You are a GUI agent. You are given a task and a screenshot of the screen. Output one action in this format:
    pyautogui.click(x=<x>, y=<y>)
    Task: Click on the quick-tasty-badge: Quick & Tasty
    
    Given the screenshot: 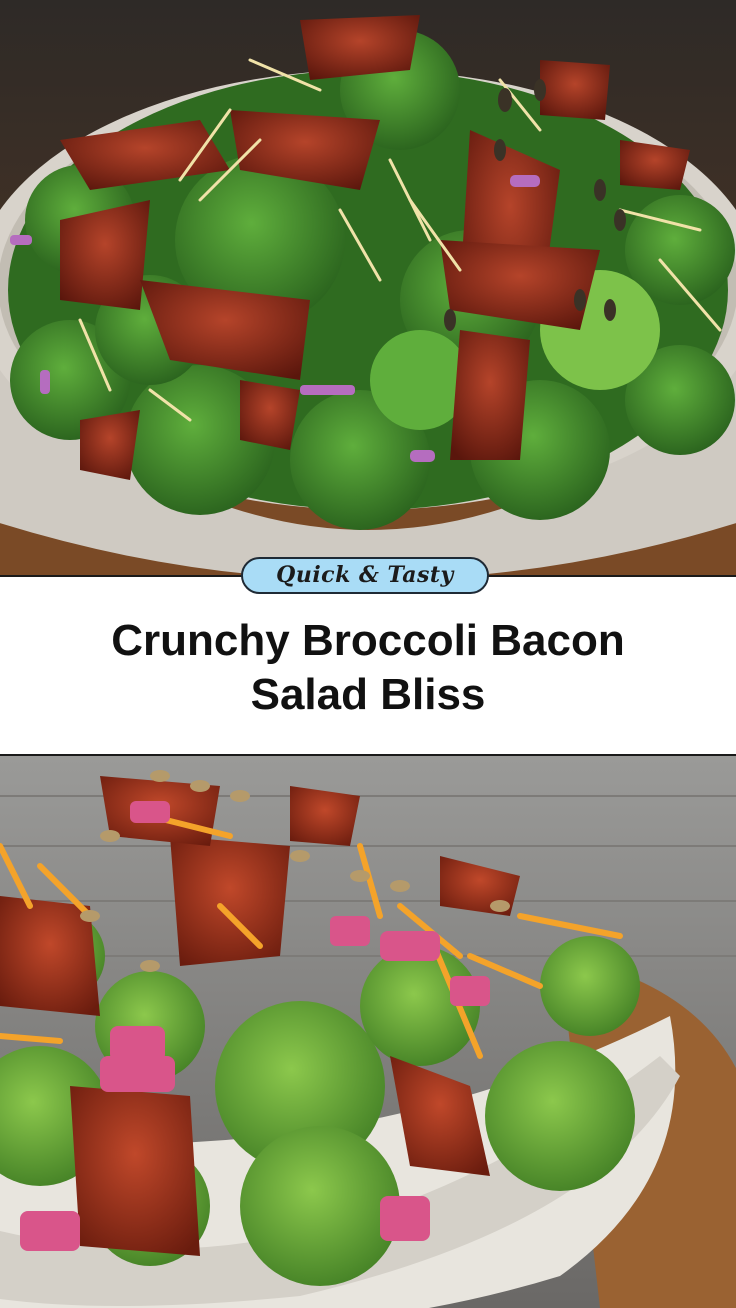 What is the action you would take?
    pyautogui.click(x=365, y=575)
    